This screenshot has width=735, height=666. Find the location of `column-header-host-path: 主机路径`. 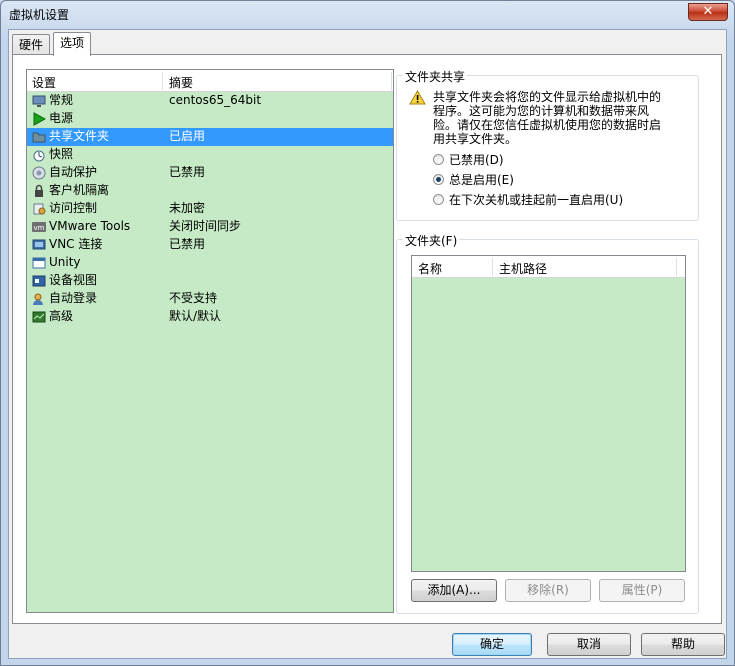

column-header-host-path: 主机路径 is located at coordinates (523, 268).